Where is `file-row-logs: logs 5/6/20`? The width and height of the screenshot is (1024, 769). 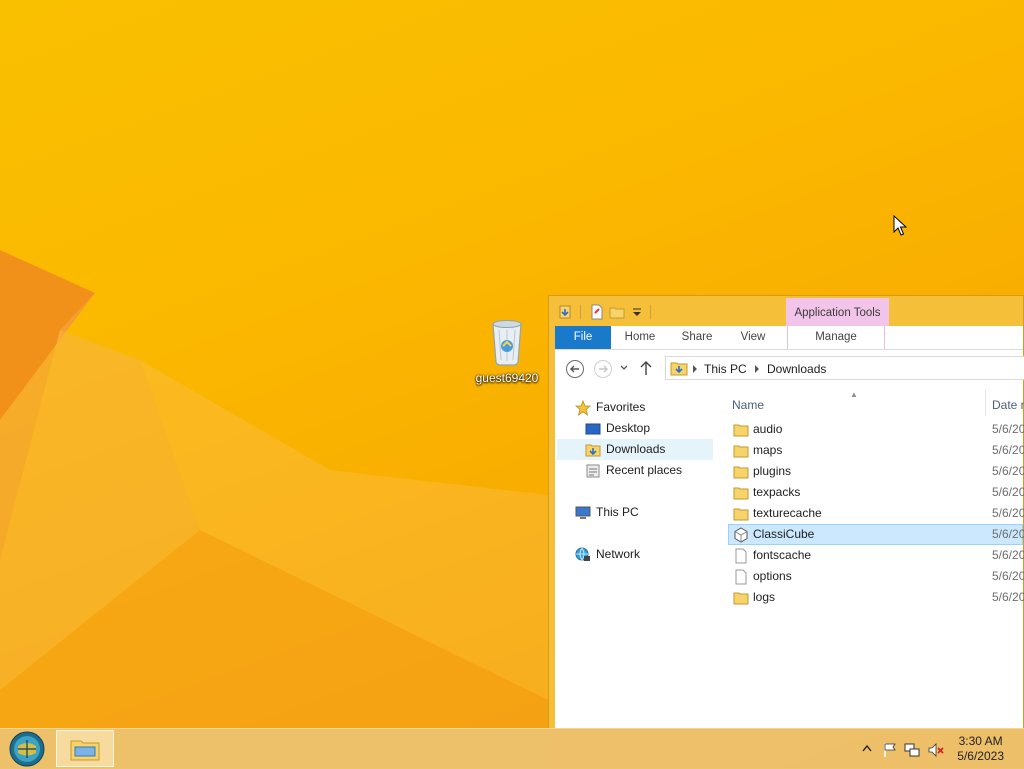
file-row-logs: logs 5/6/20 is located at coordinates (876, 597).